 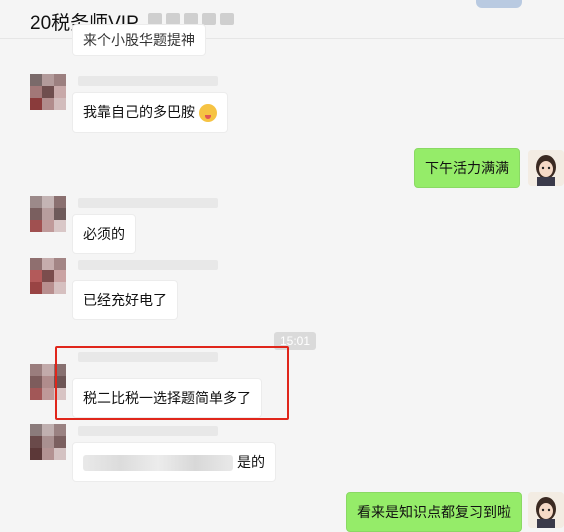 I want to click on message-text: 必须的, so click(x=104, y=234).